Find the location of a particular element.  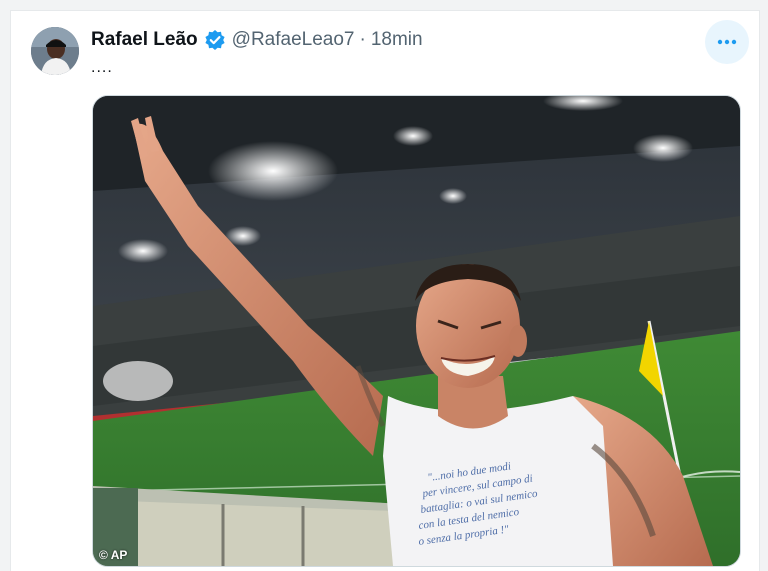

more-options-button is located at coordinates (727, 42).